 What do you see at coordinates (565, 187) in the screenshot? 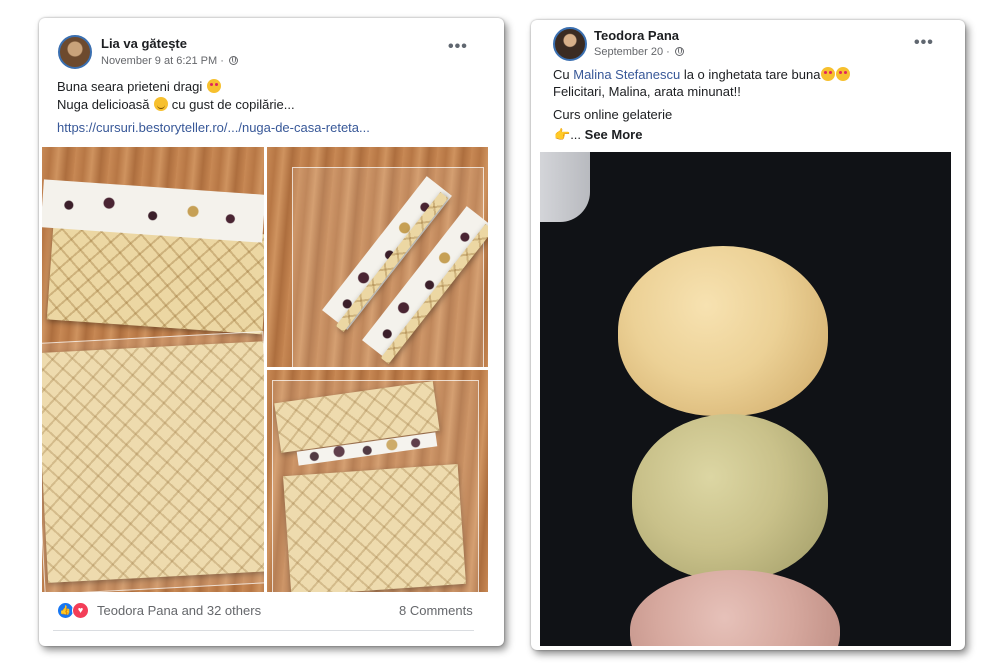
I see `scoop-handle` at bounding box center [565, 187].